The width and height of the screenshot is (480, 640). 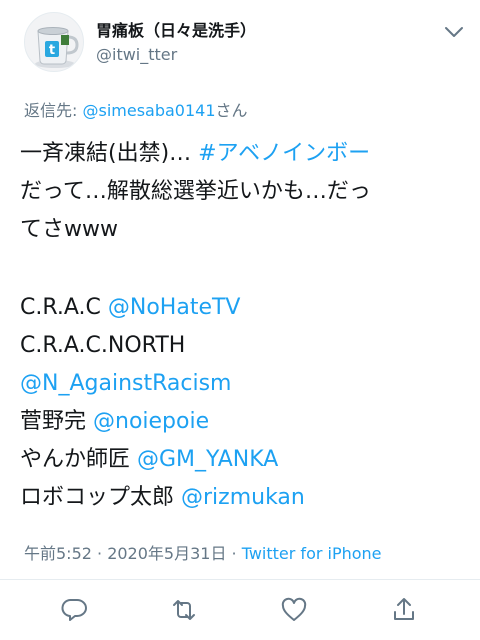 I want to click on svg-text: t, so click(x=52, y=50).